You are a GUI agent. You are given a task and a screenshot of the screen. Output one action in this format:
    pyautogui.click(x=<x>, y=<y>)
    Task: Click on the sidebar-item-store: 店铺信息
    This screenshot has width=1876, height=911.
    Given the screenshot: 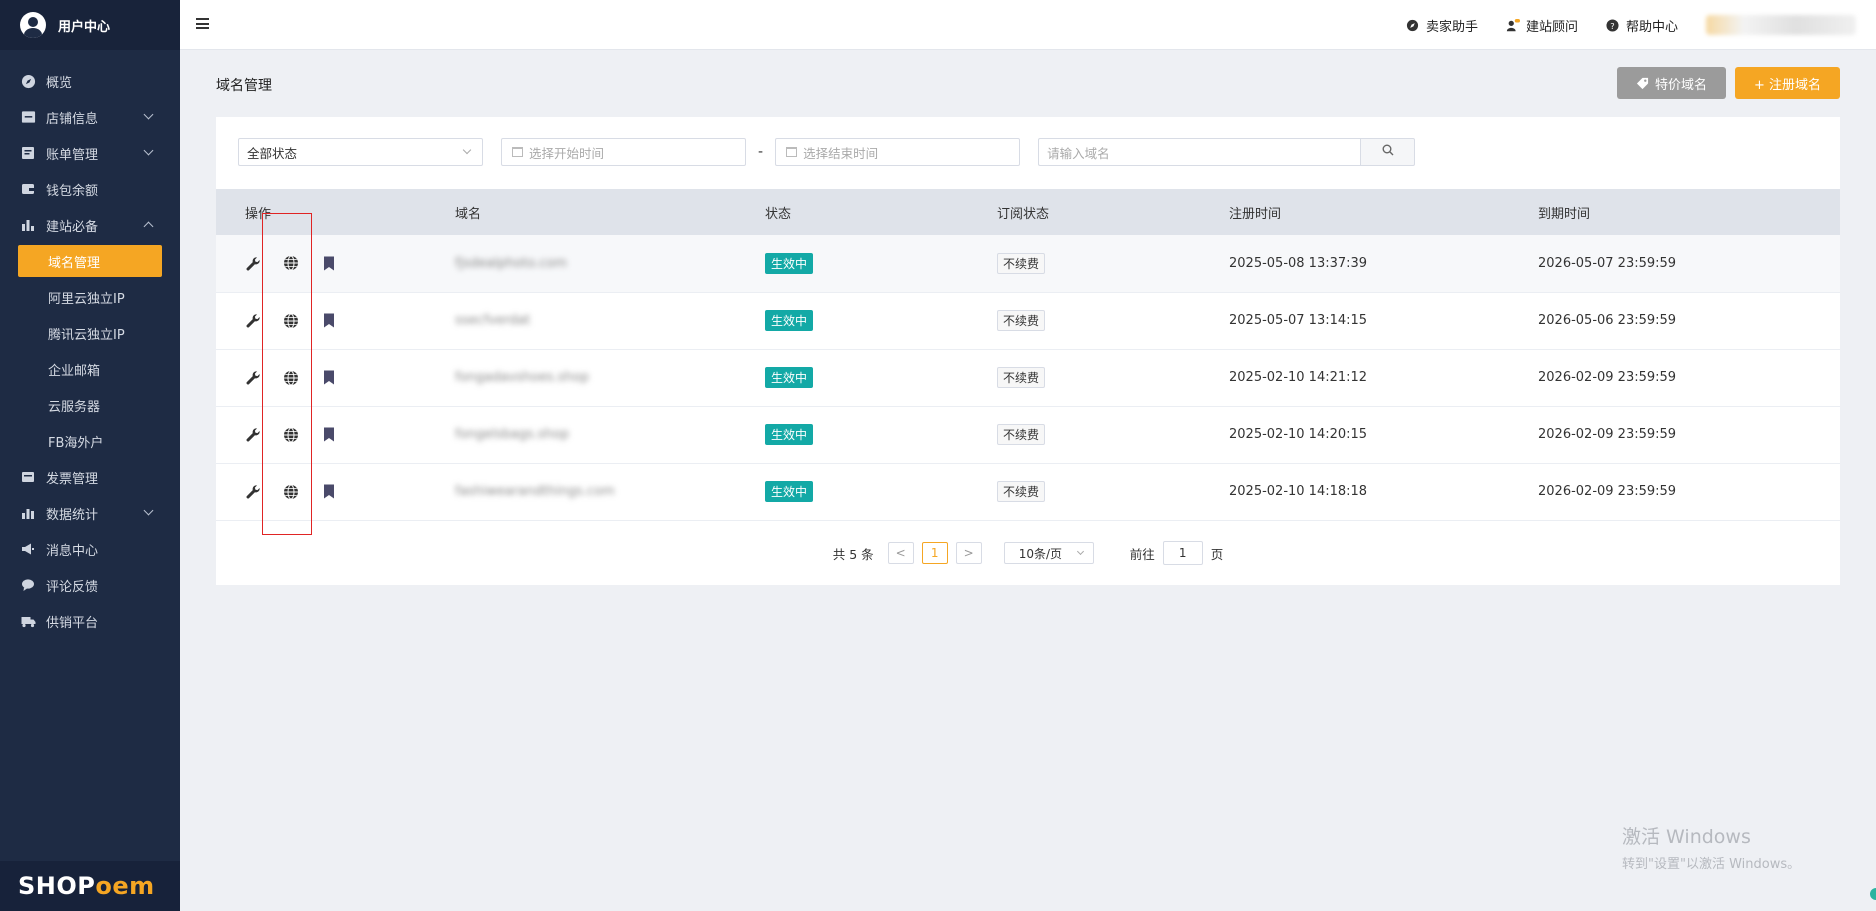 What is the action you would take?
    pyautogui.click(x=90, y=117)
    